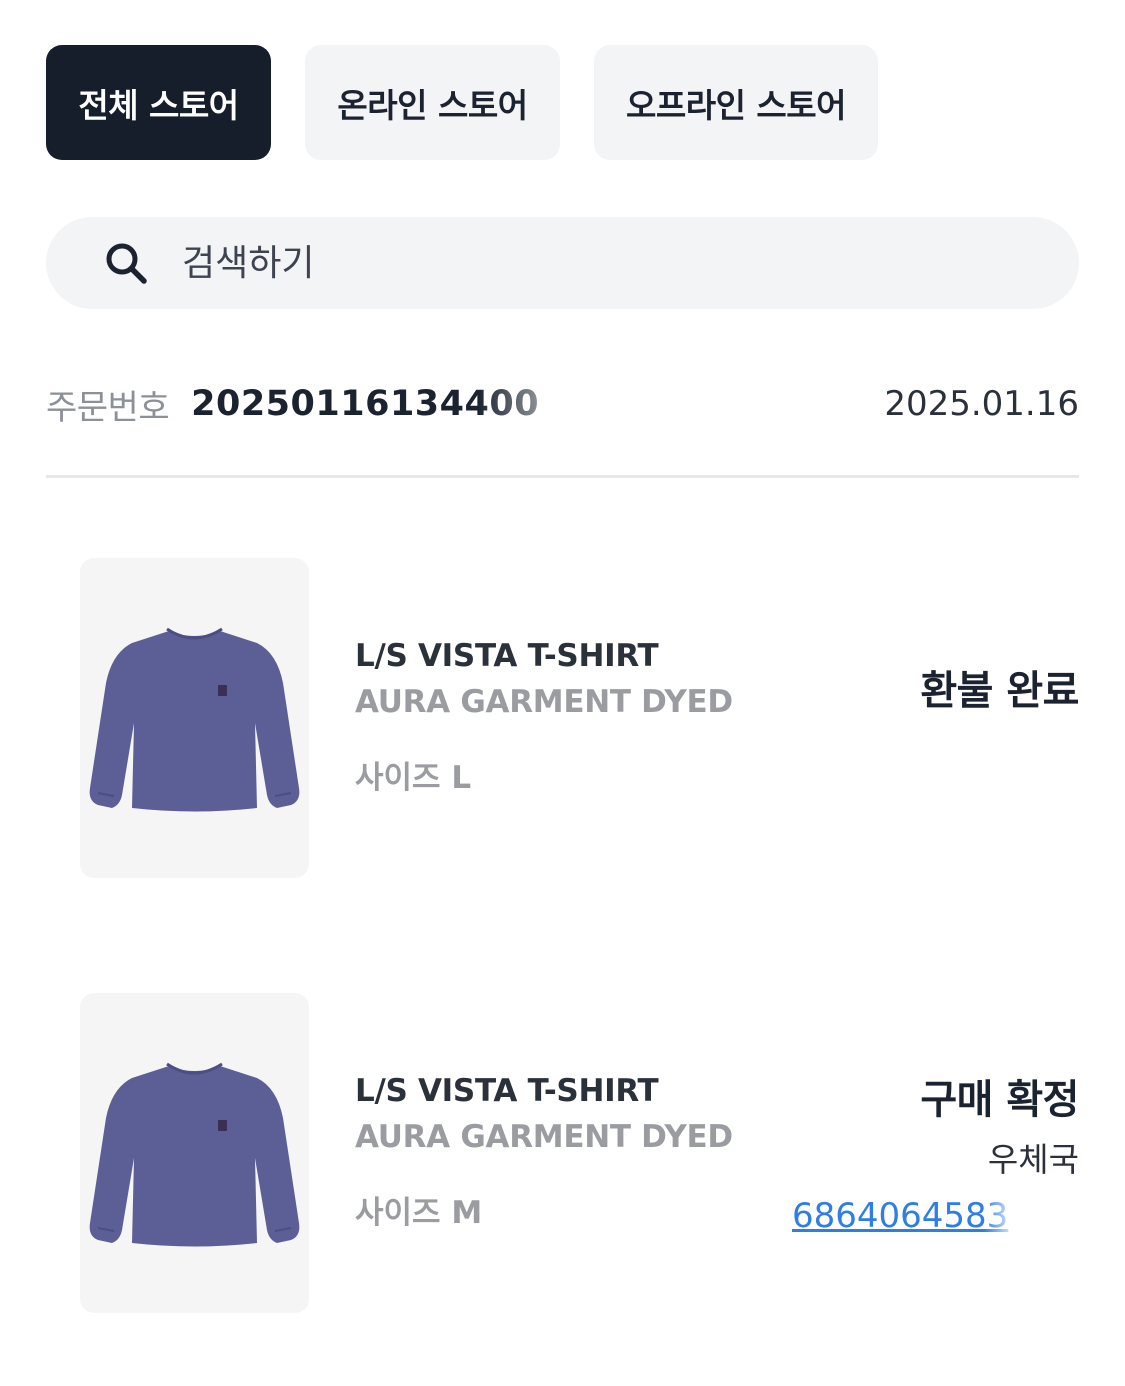 The width and height of the screenshot is (1125, 1386). Describe the element at coordinates (981, 404) in the screenshot. I see `order-date: 2025.01.16` at that location.